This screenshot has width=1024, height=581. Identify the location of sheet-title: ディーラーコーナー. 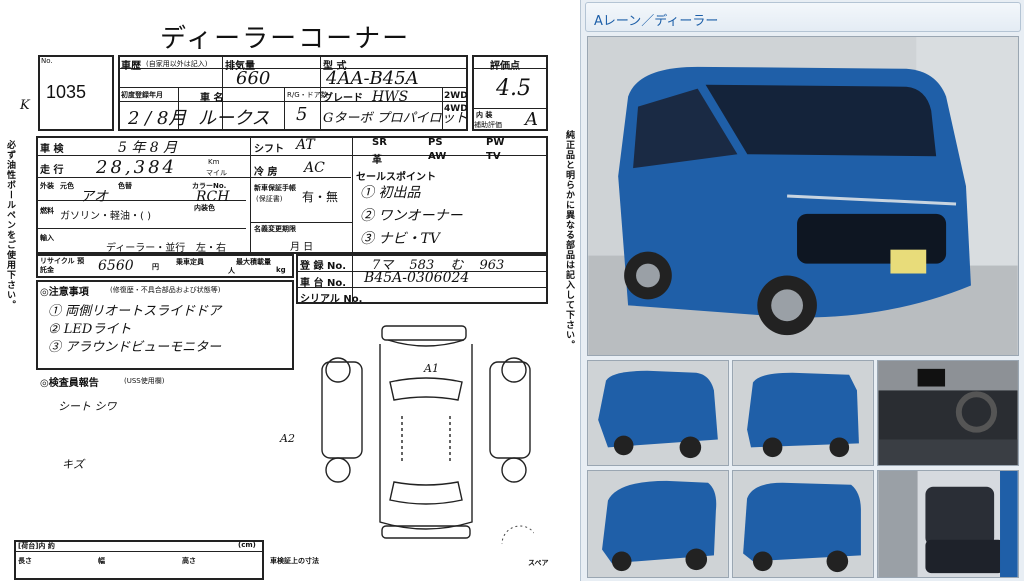
(285, 39).